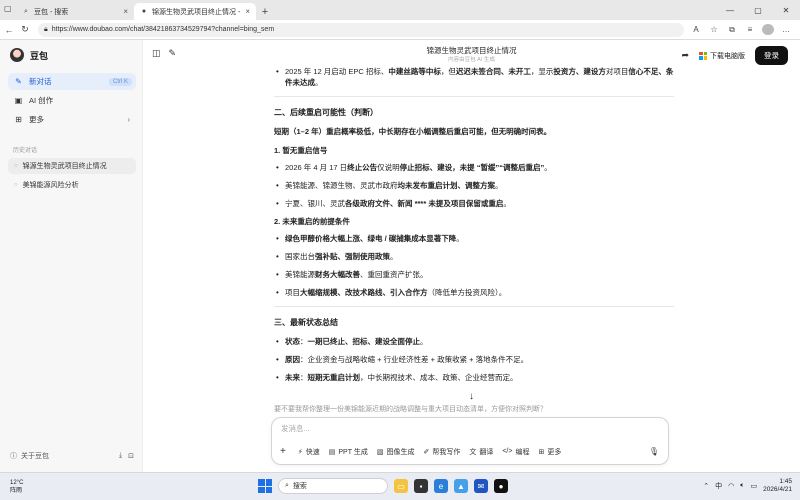 This screenshot has width=800, height=500. What do you see at coordinates (283, 451) in the screenshot?
I see `add-attachment-icon: +` at bounding box center [283, 451].